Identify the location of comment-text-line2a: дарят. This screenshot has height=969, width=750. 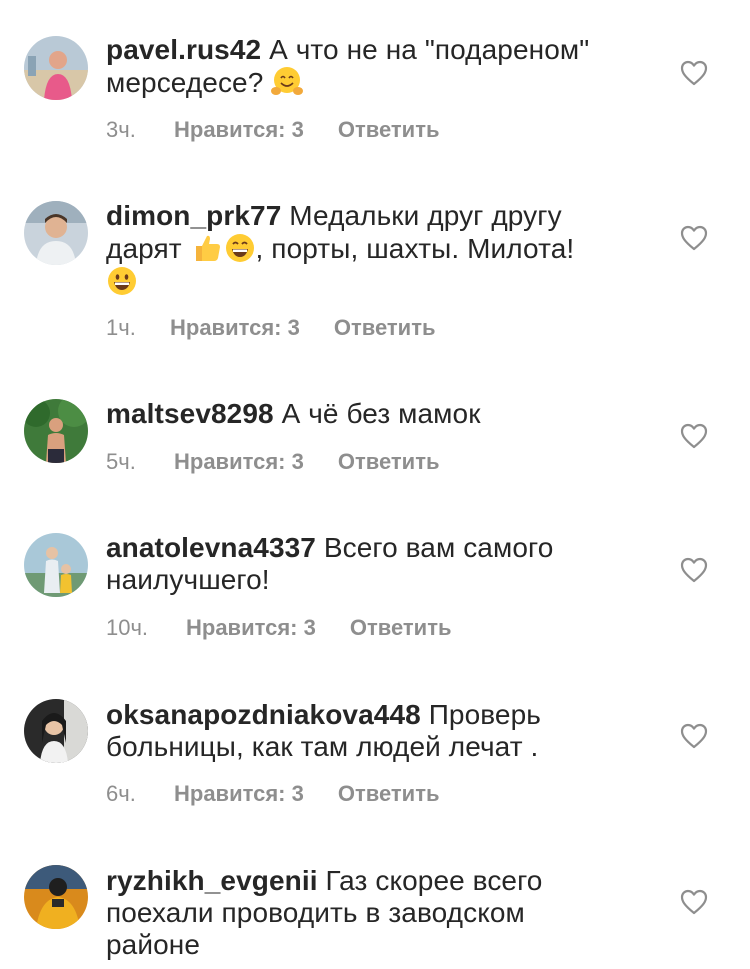
(148, 248).